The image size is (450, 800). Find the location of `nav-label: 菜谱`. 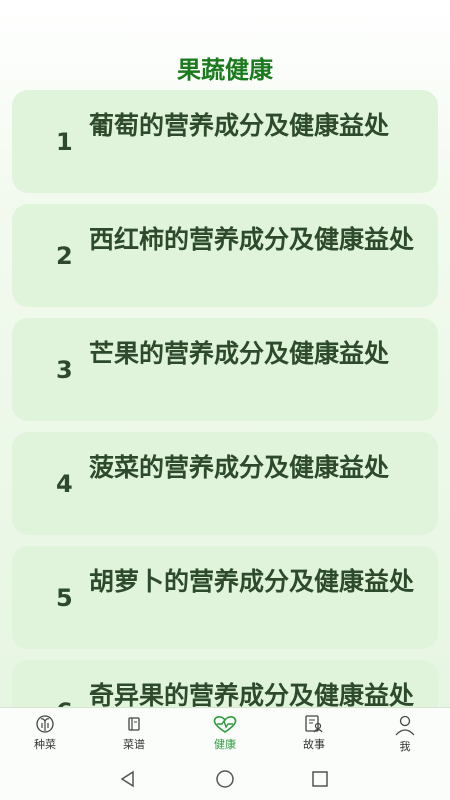

nav-label: 菜谱 is located at coordinates (134, 744).